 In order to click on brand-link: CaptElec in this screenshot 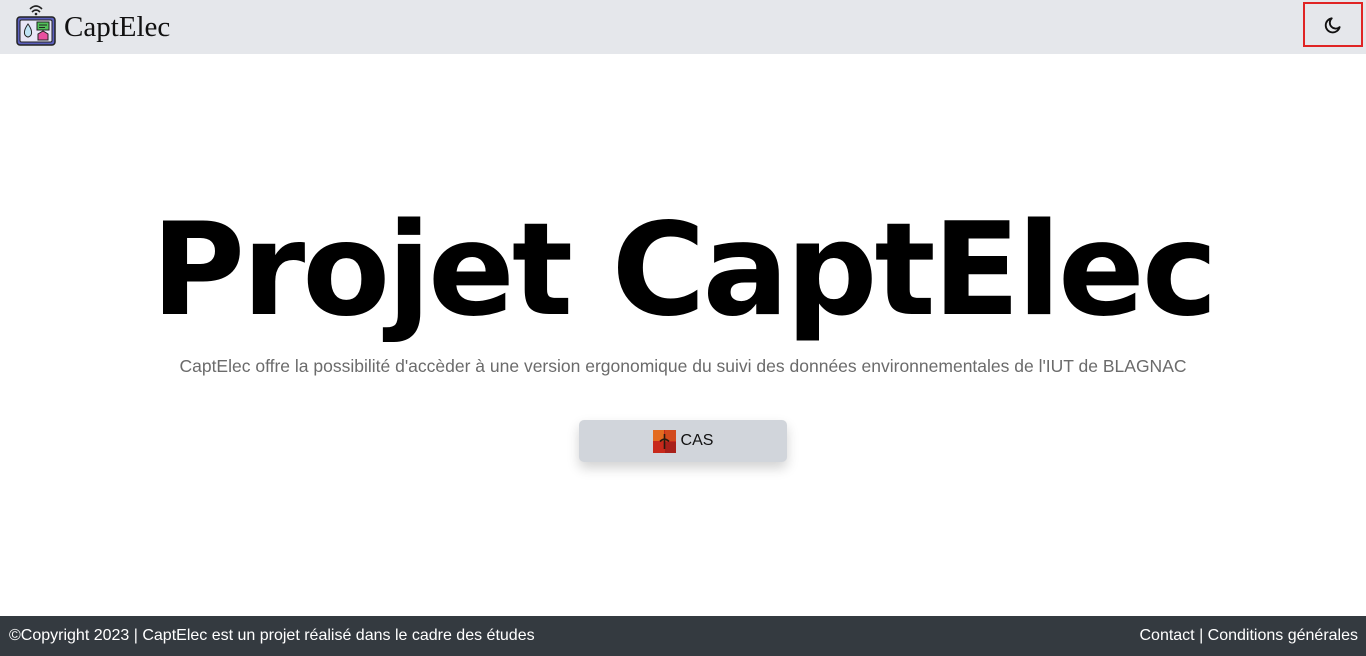, I will do `click(93, 27)`.